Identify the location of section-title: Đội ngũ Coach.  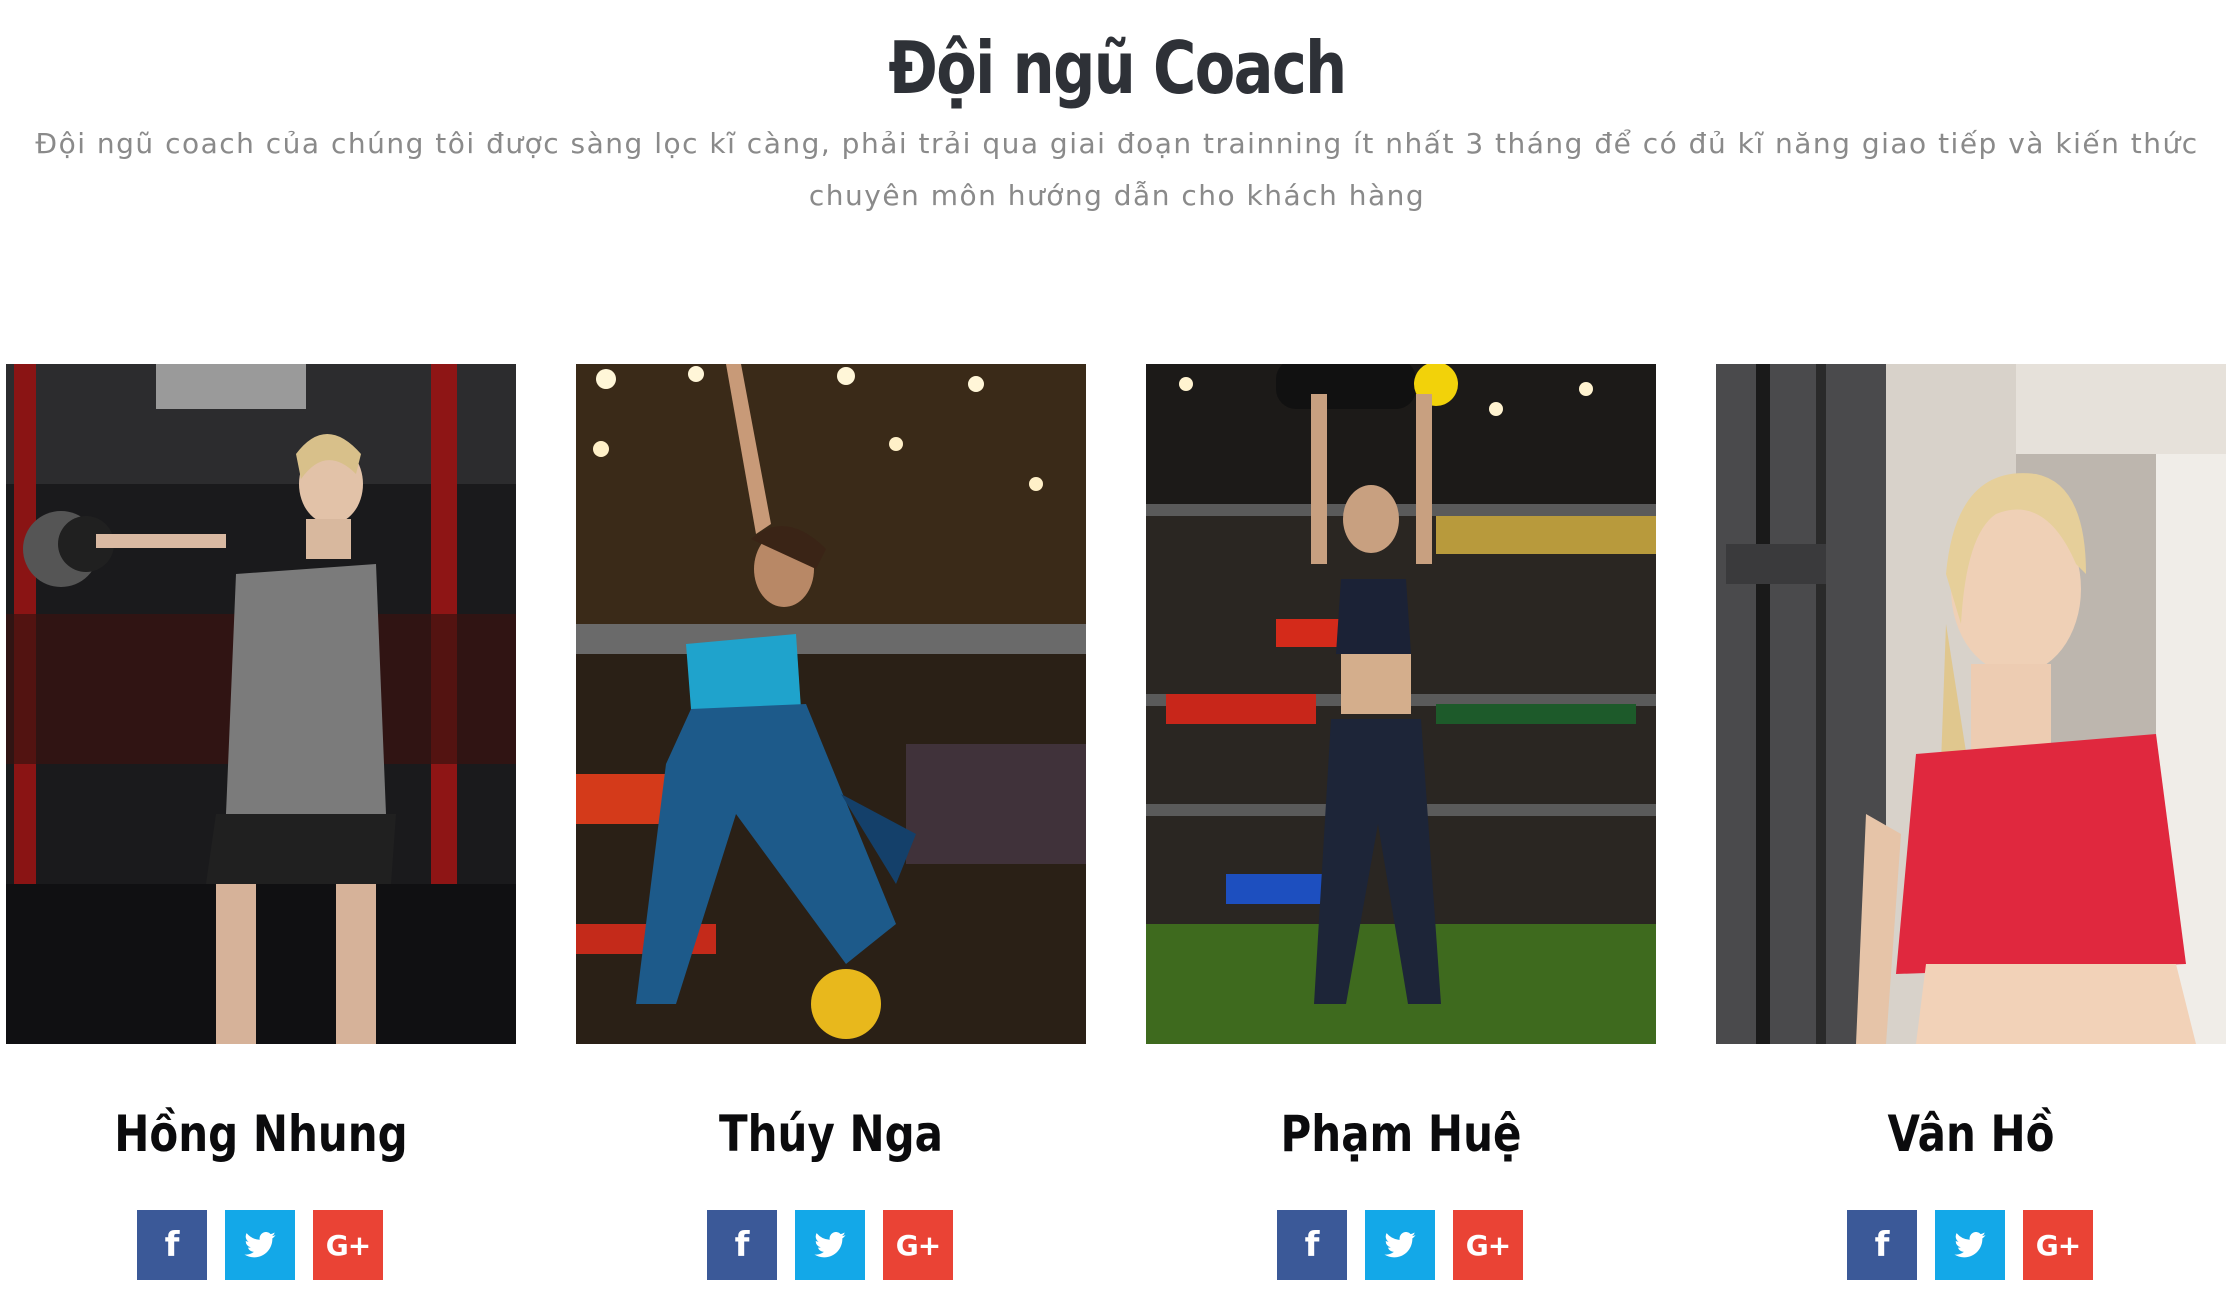
(1117, 68).